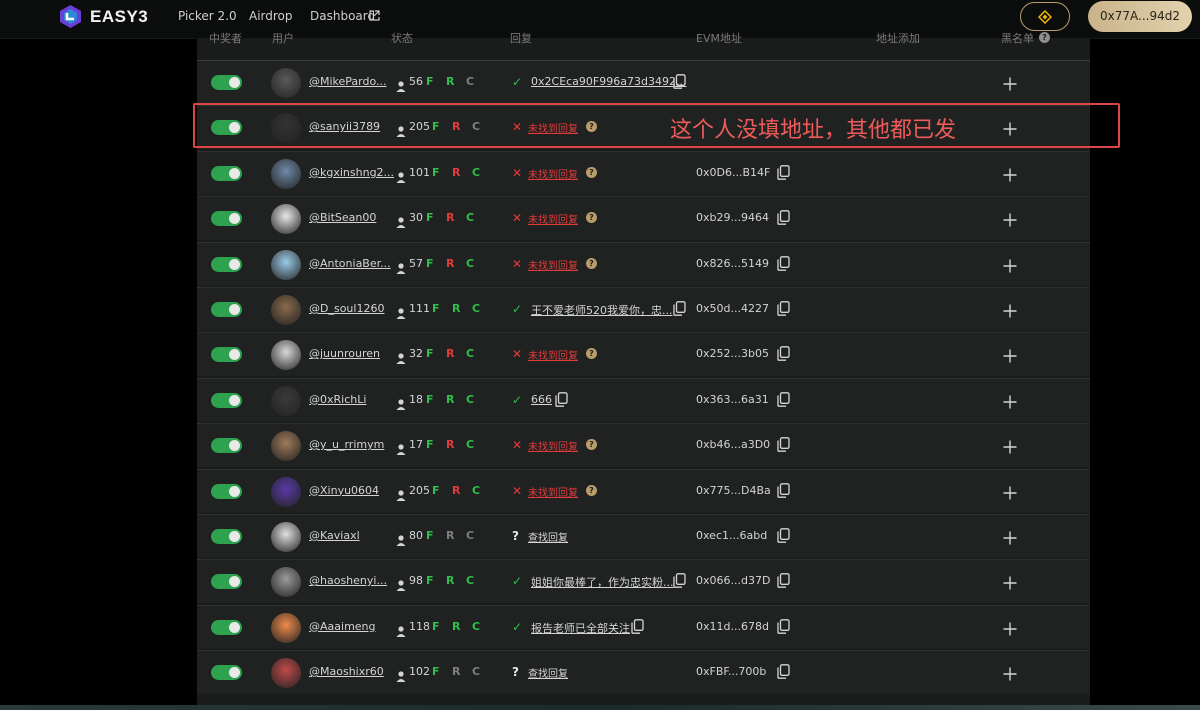  What do you see at coordinates (1045, 16) in the screenshot?
I see `network-button` at bounding box center [1045, 16].